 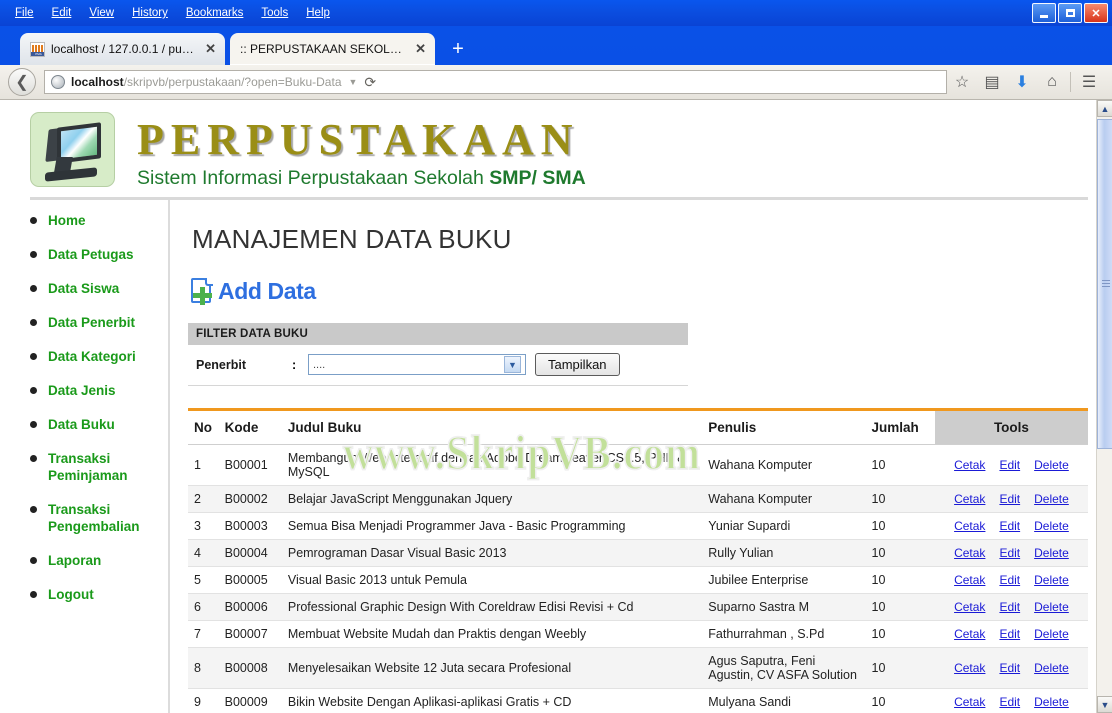 I want to click on menu-tools: Tools, so click(x=274, y=13).